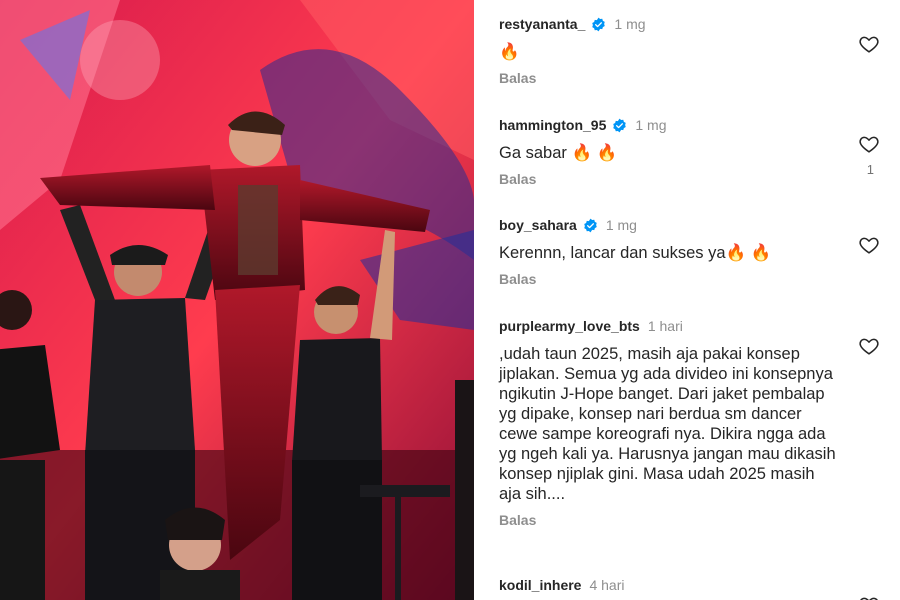  I want to click on comment-text: Kerennn, lancar dan sukses ya🔥 🔥, so click(635, 253).